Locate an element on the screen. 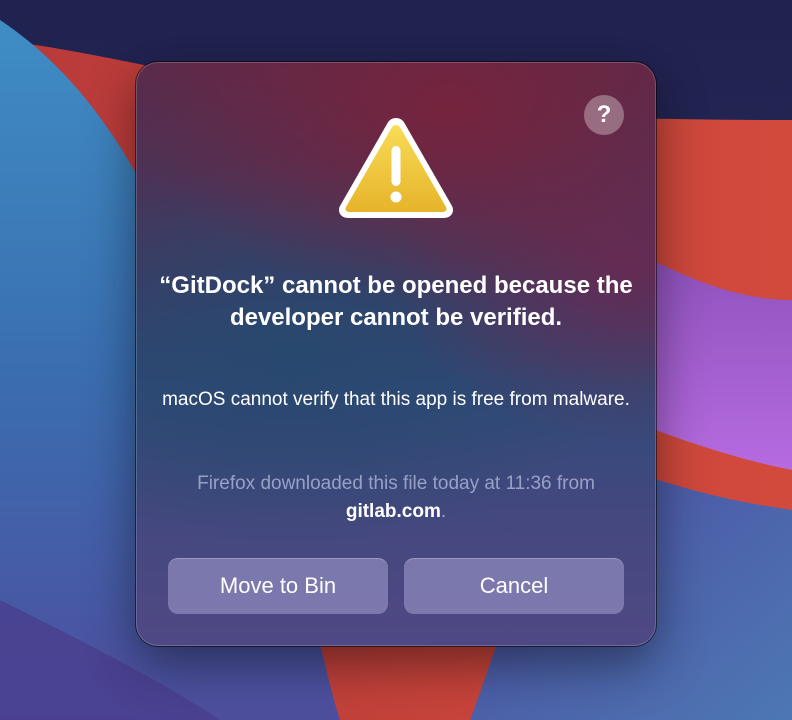 The width and height of the screenshot is (792, 720). help-button: ? is located at coordinates (604, 115).